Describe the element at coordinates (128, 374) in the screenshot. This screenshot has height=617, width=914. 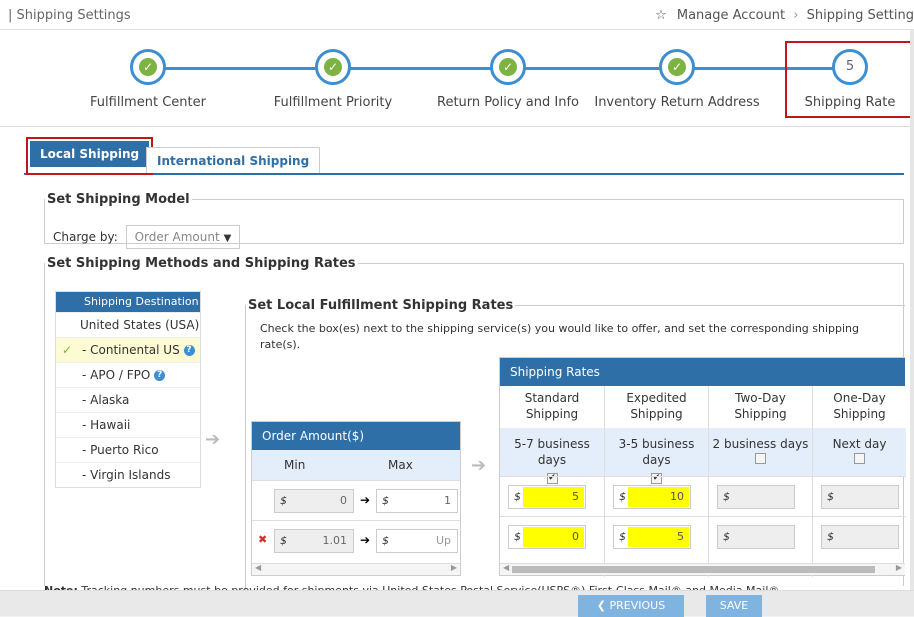
I see `destination-item-apo-fpo: - APO / FPO ?` at that location.